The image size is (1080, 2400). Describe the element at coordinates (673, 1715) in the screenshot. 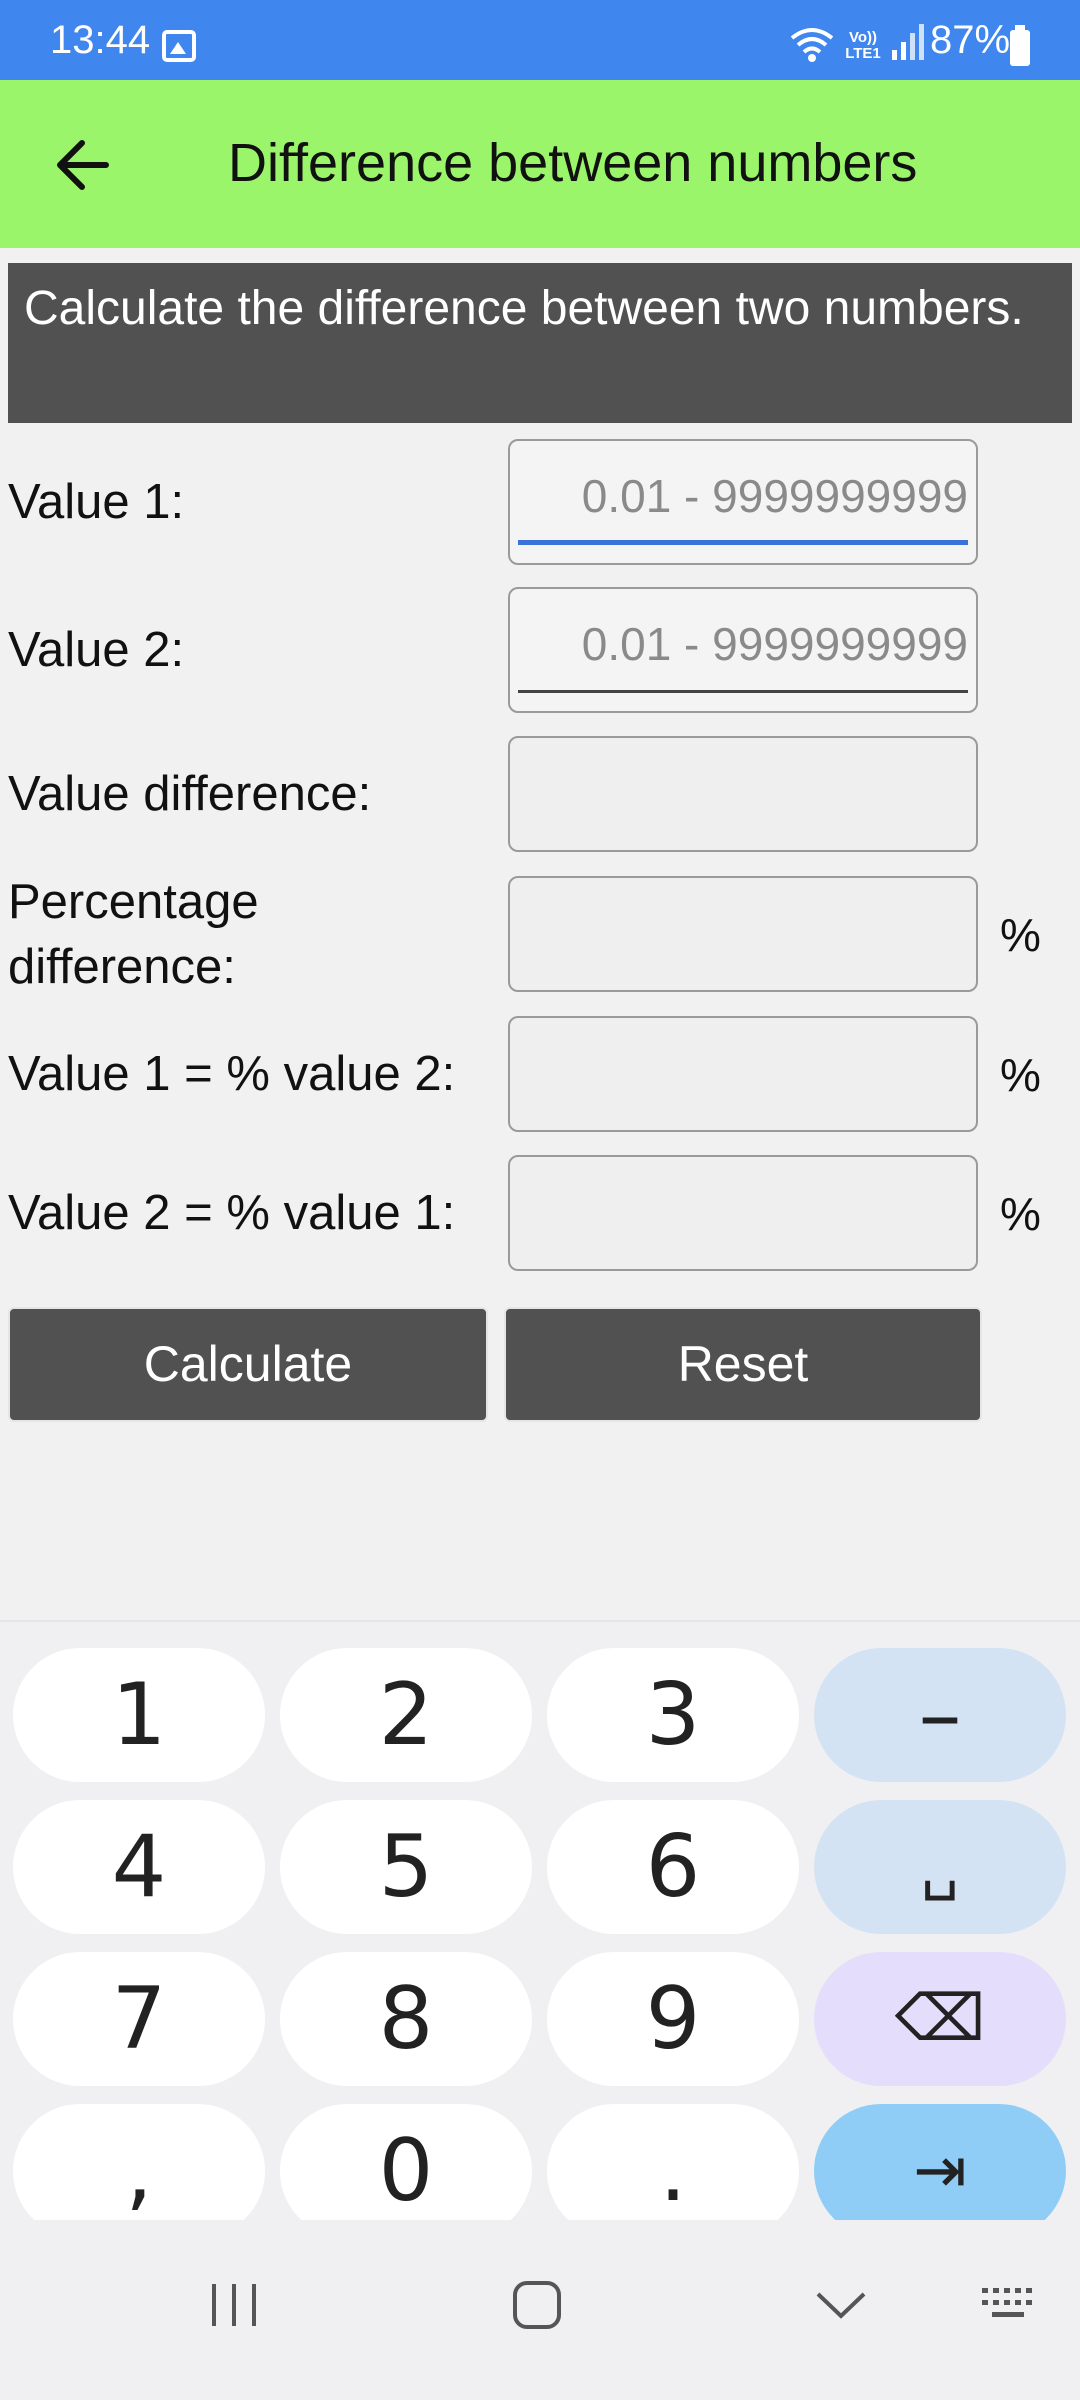

I see `key-3: 3` at that location.